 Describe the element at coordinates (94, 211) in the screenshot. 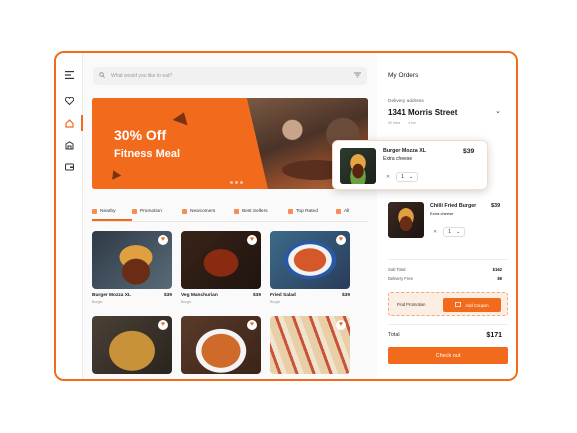

I see `location-icon` at that location.